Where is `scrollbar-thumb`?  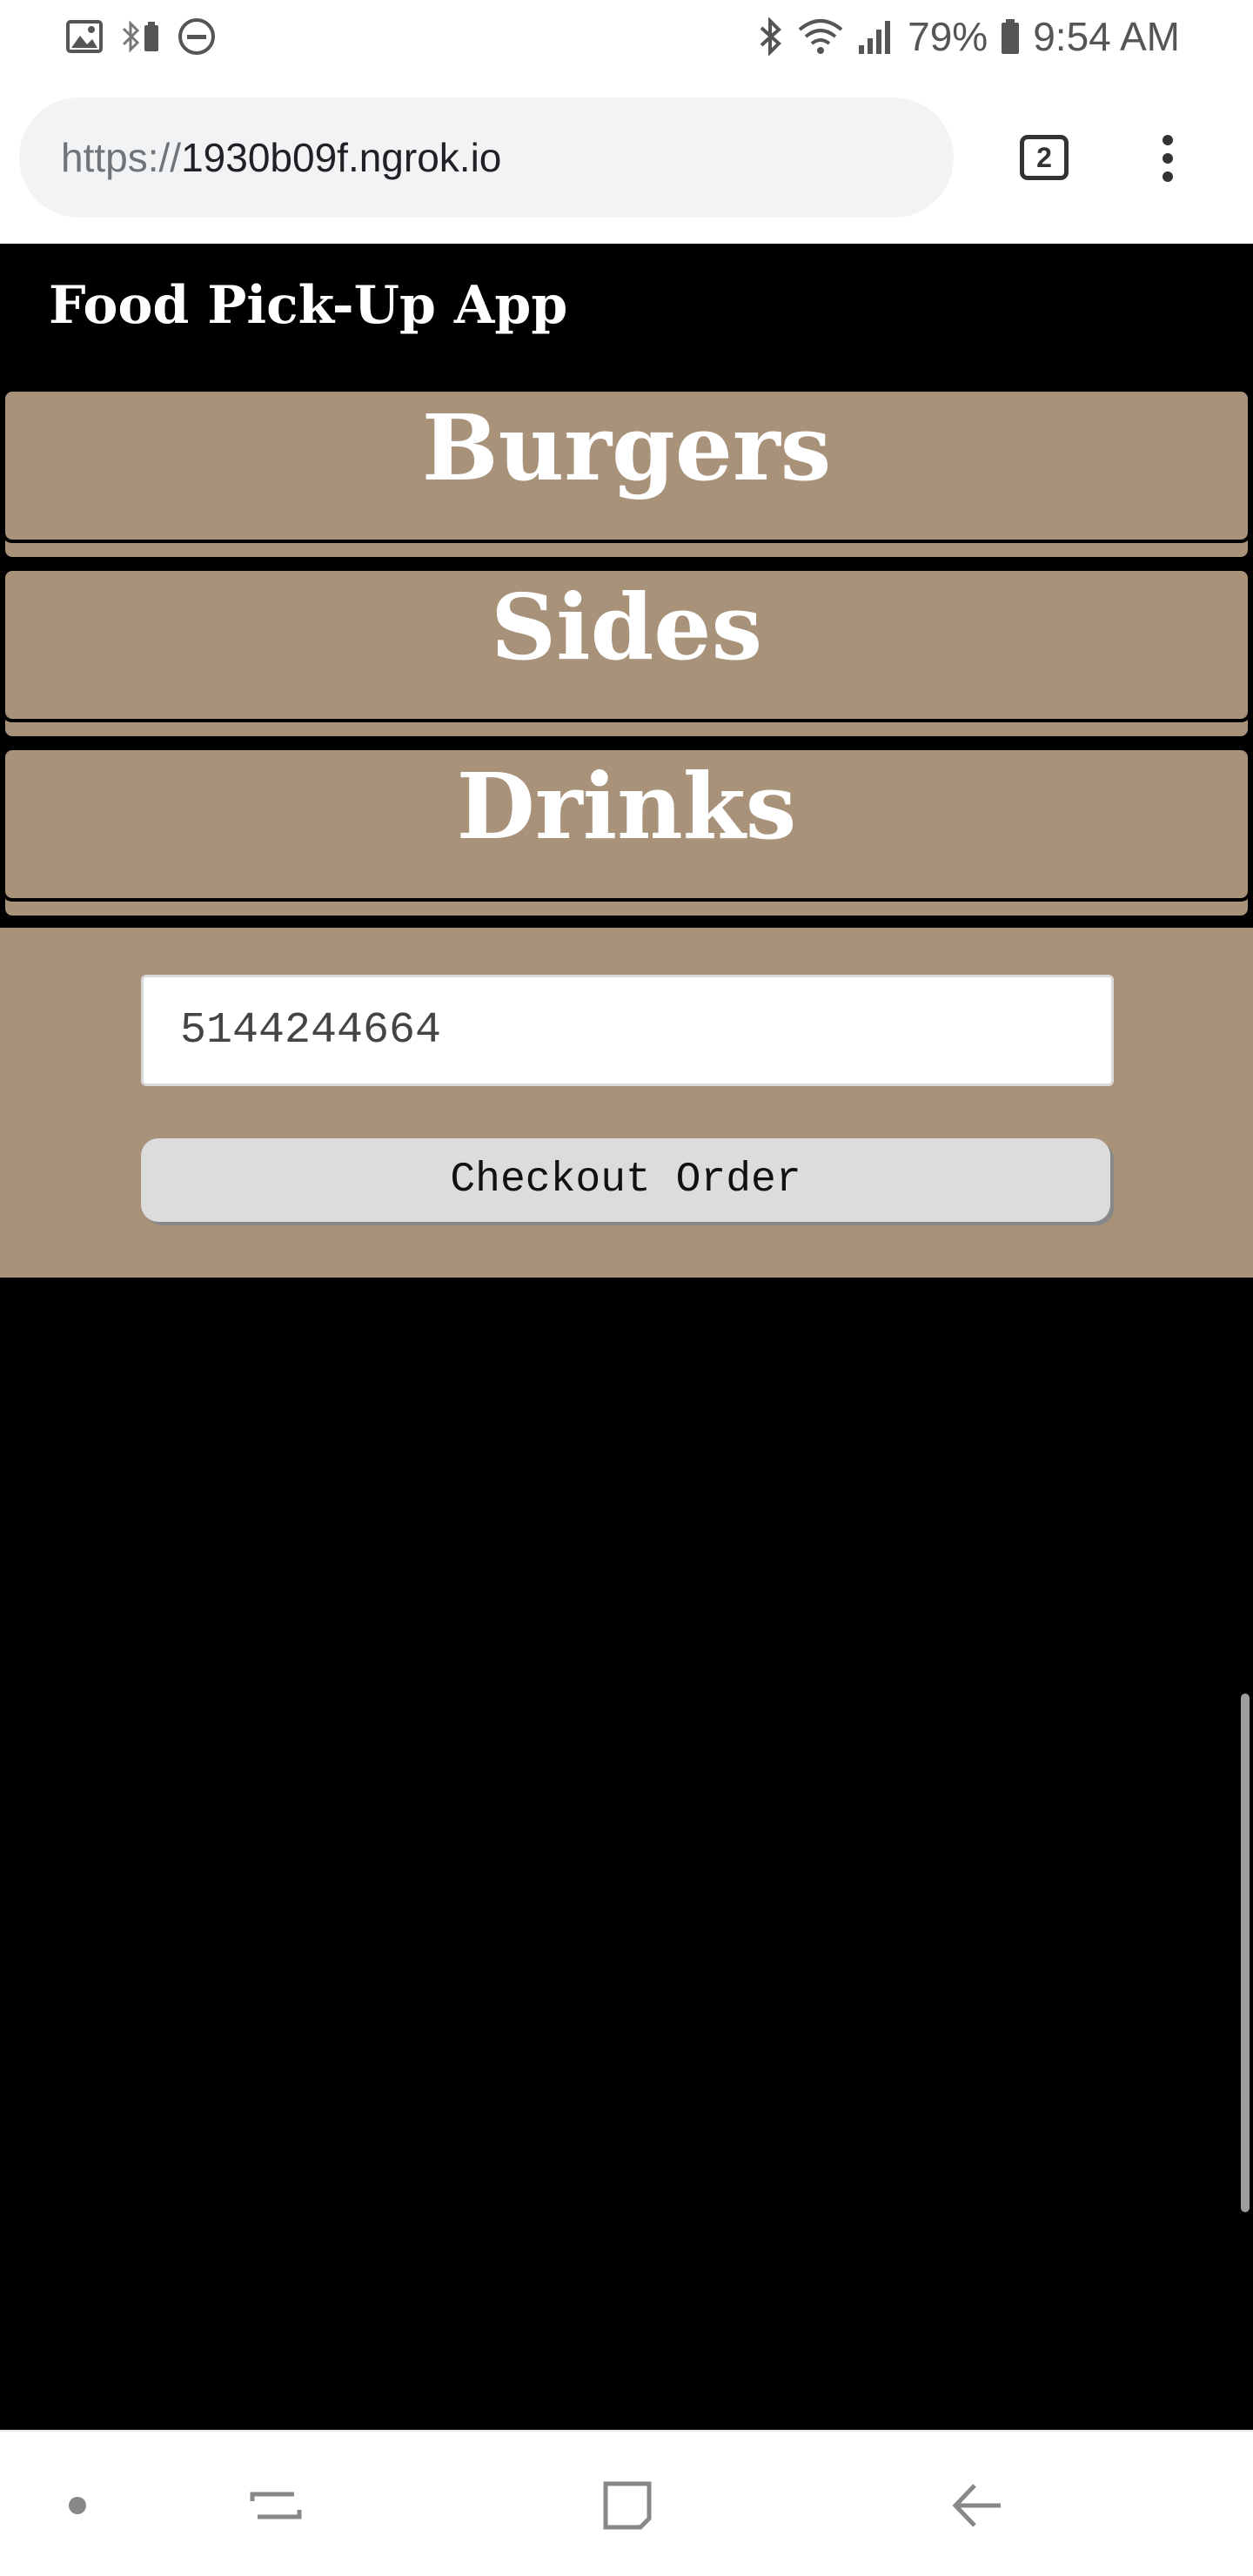
scrollbar-thumb is located at coordinates (1245, 1953).